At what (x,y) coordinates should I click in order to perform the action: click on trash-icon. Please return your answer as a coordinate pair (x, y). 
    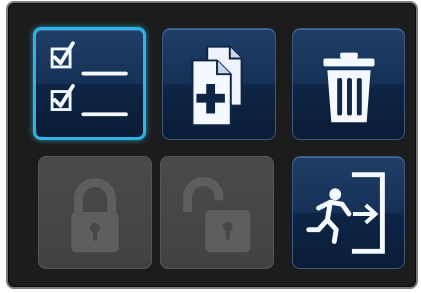
    Looking at the image, I should click on (349, 87).